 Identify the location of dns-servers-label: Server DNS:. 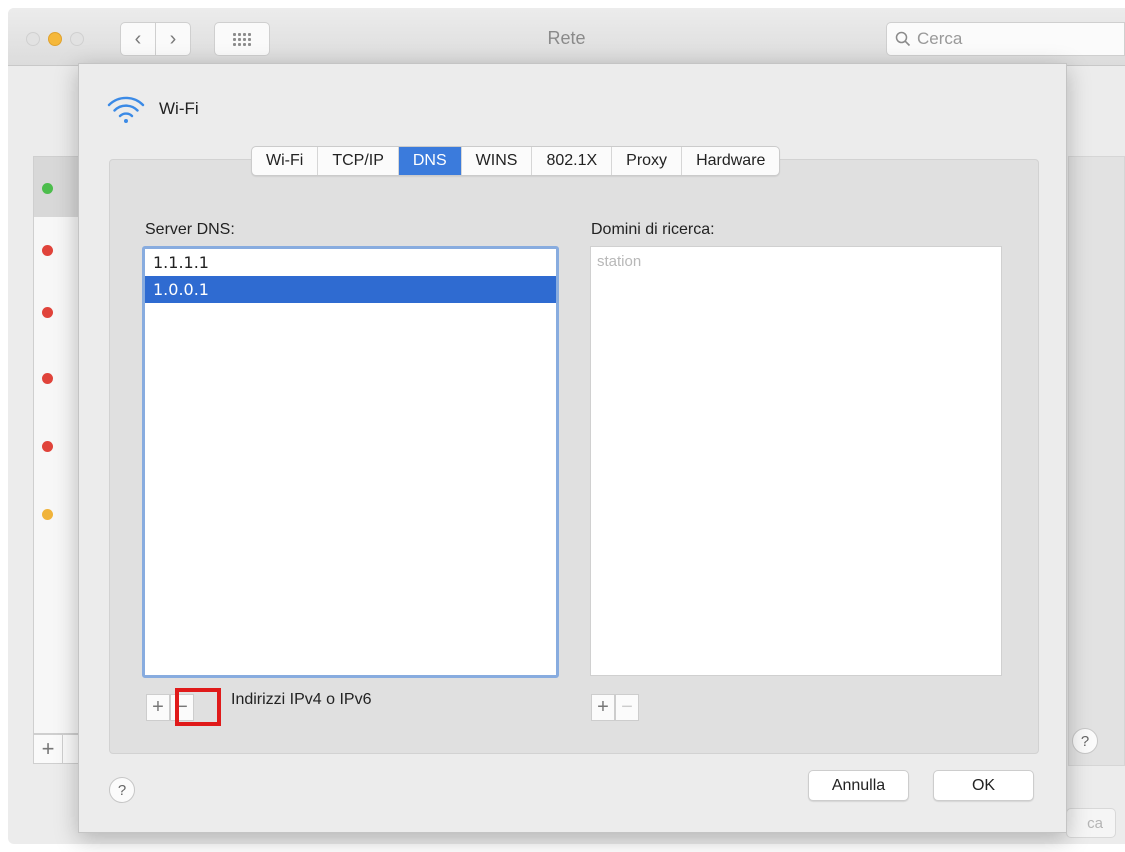
(190, 229).